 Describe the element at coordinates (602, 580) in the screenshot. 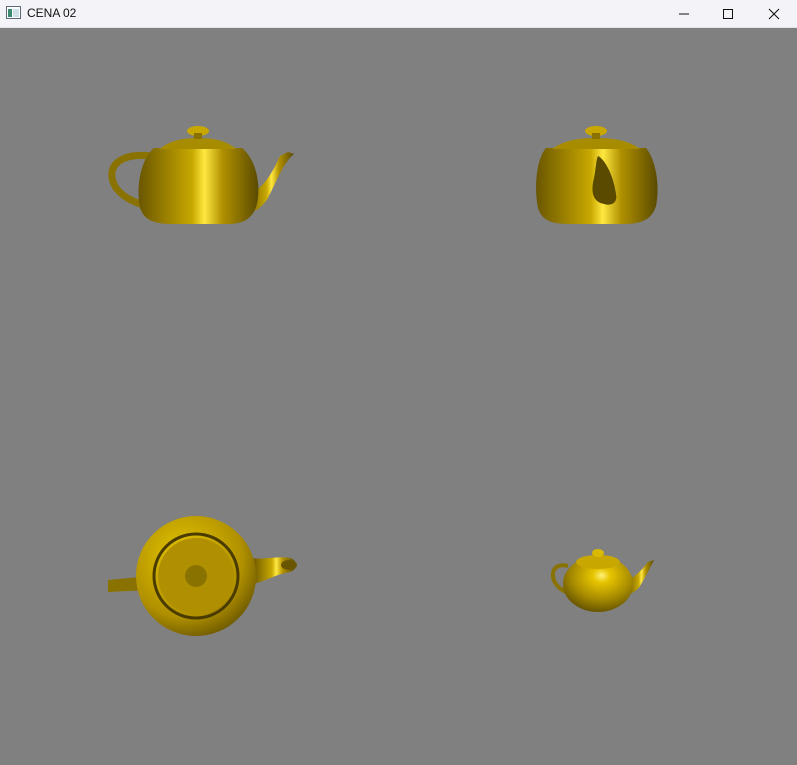

I see `teapot-small-perspective-view` at that location.